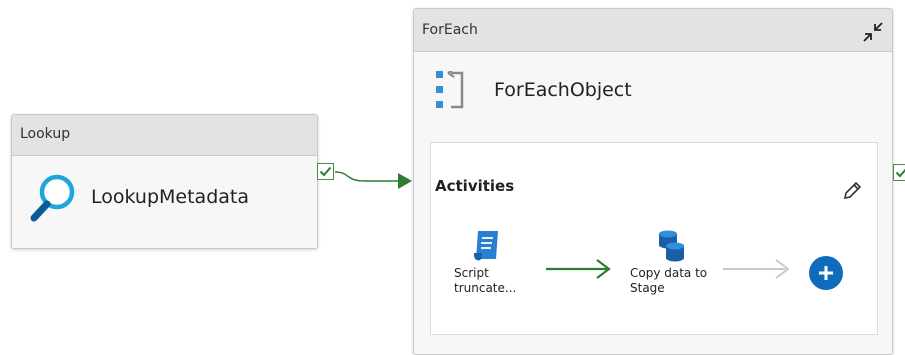  Describe the element at coordinates (653, 30) in the screenshot. I see `activity-header: ForEach` at that location.